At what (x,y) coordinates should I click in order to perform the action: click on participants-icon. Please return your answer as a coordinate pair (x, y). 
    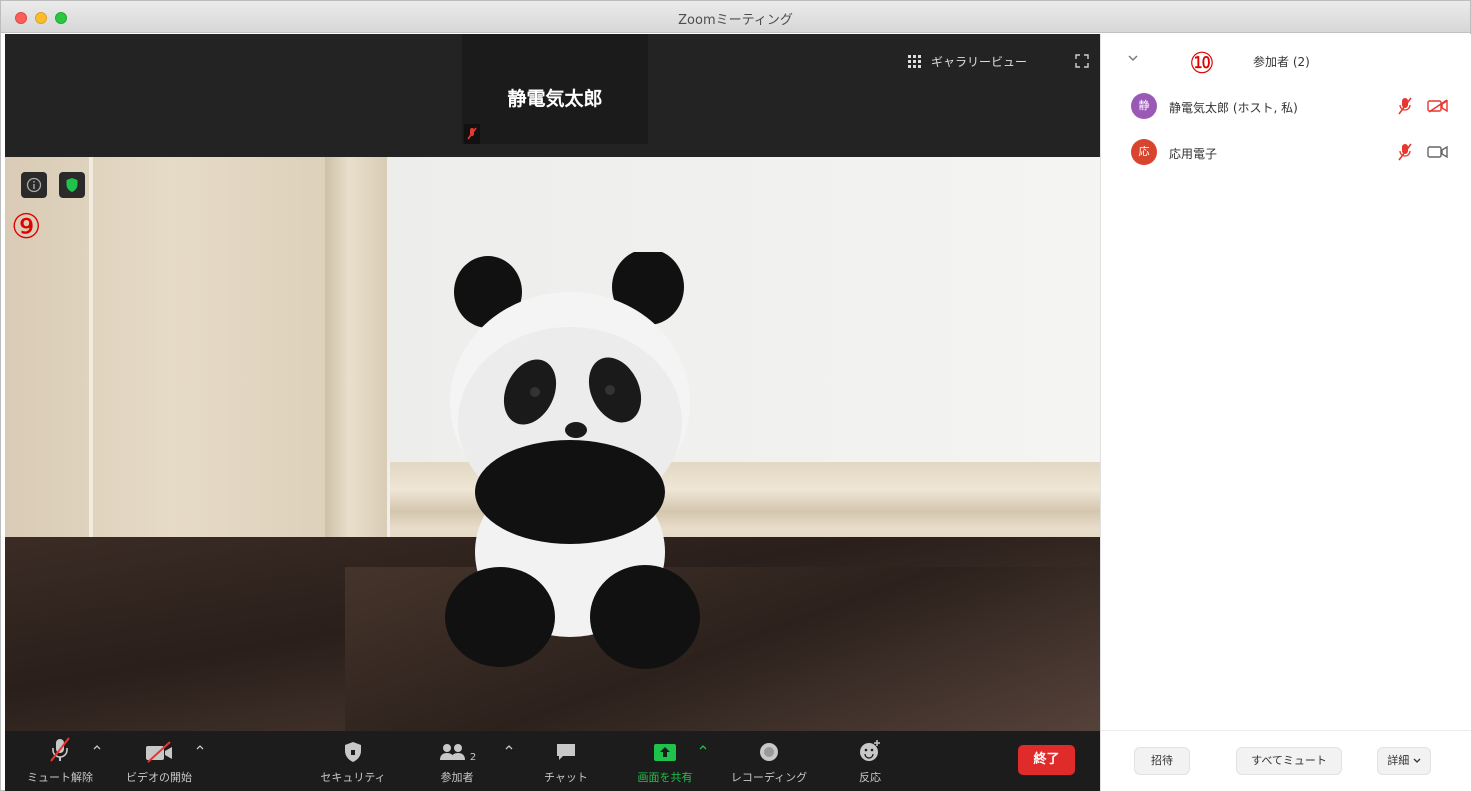
    Looking at the image, I should click on (452, 752).